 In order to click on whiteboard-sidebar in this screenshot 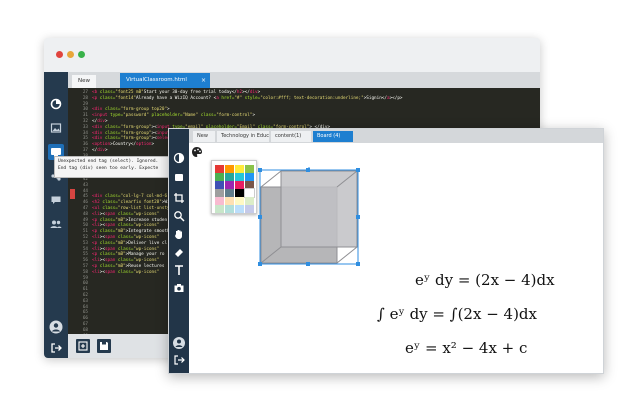, I will do `click(179, 251)`.